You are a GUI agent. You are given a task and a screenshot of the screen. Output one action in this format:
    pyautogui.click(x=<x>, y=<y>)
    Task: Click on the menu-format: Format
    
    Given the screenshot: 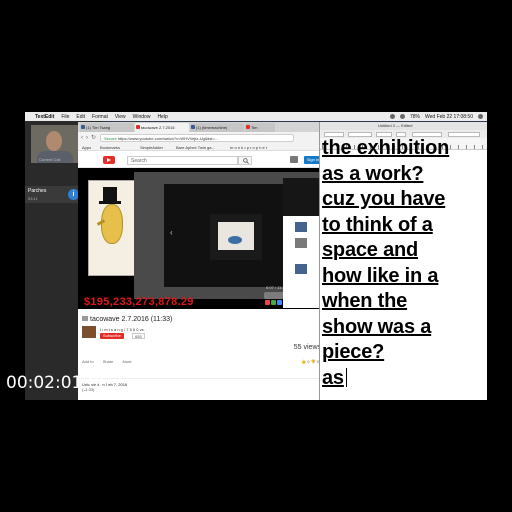 What is the action you would take?
    pyautogui.click(x=100, y=117)
    